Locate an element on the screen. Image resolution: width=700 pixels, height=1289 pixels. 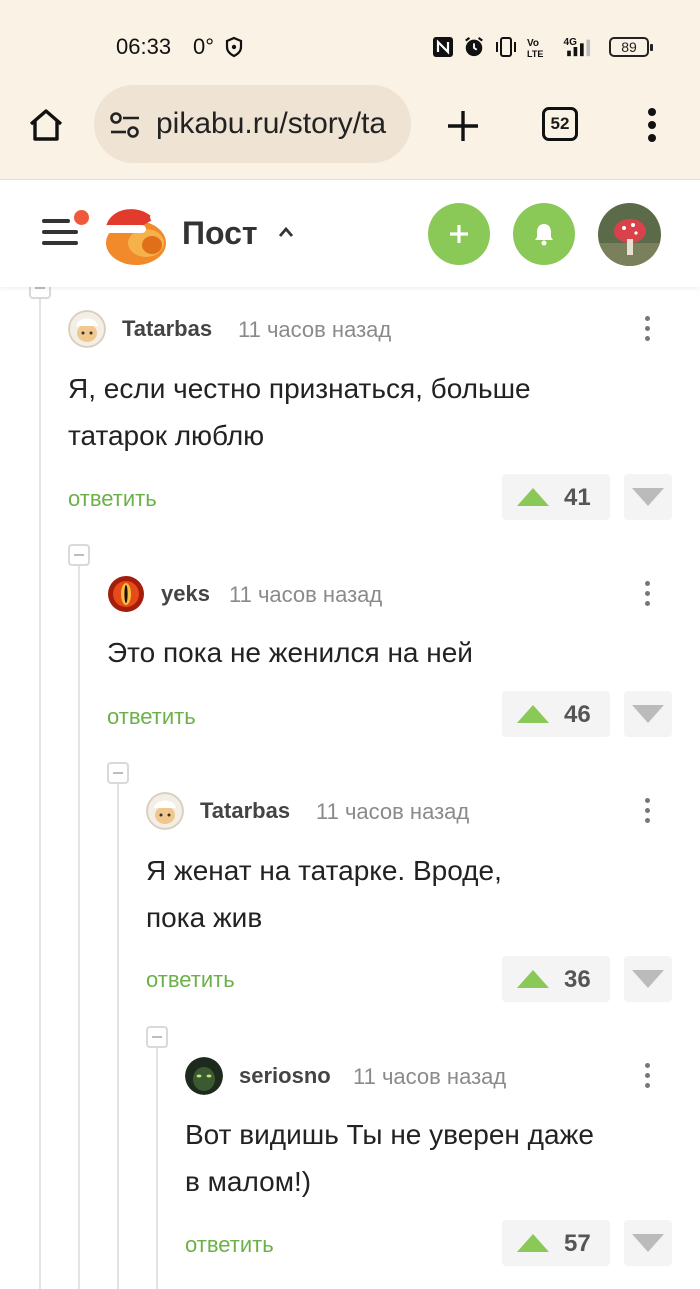
notifications-button is located at coordinates (544, 234).